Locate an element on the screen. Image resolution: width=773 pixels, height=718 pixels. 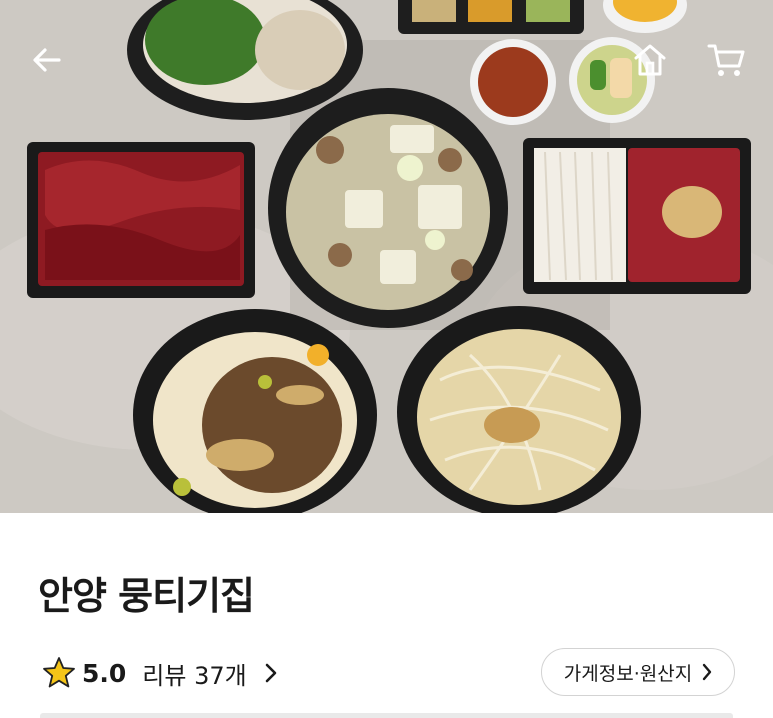
star-icon is located at coordinates (59, 672).